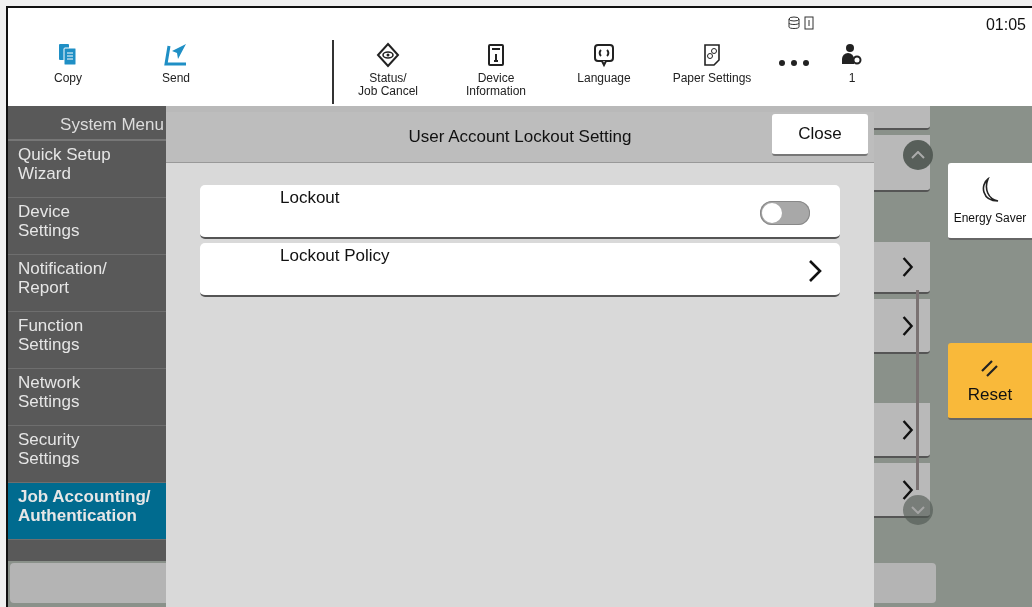 The width and height of the screenshot is (1032, 607). What do you see at coordinates (990, 381) in the screenshot?
I see `reset-button: Reset` at bounding box center [990, 381].